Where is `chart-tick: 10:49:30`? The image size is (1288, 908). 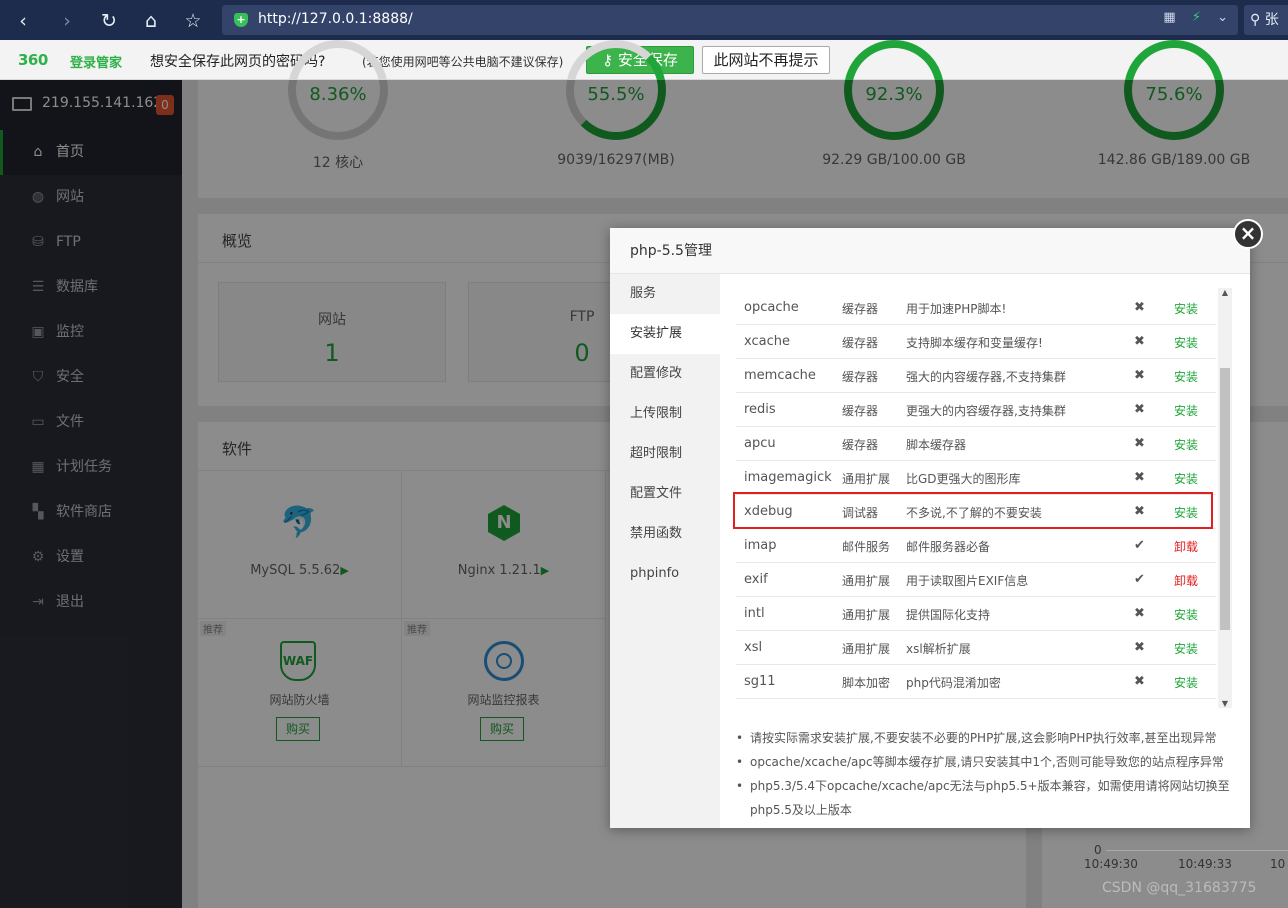
chart-tick: 10:49:30 is located at coordinates (1111, 864).